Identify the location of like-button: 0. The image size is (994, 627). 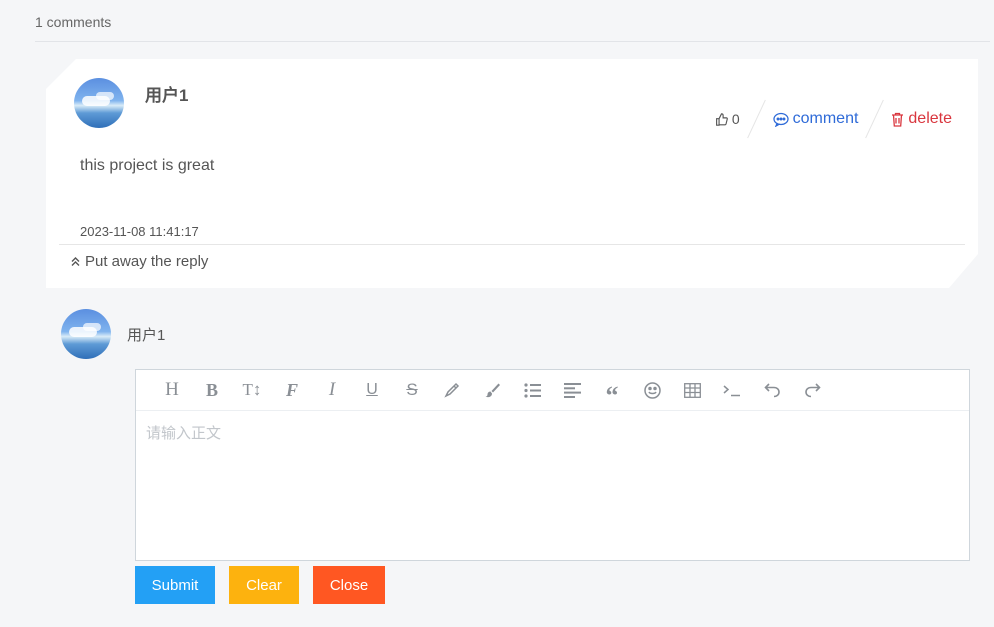
(727, 119).